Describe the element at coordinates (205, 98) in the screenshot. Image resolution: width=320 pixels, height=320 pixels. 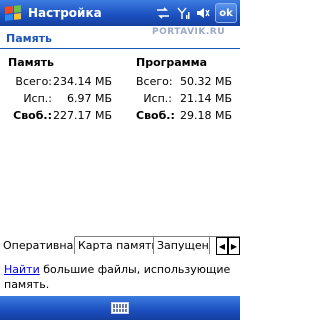
I see `program-used-value: 21.14 МБ` at that location.